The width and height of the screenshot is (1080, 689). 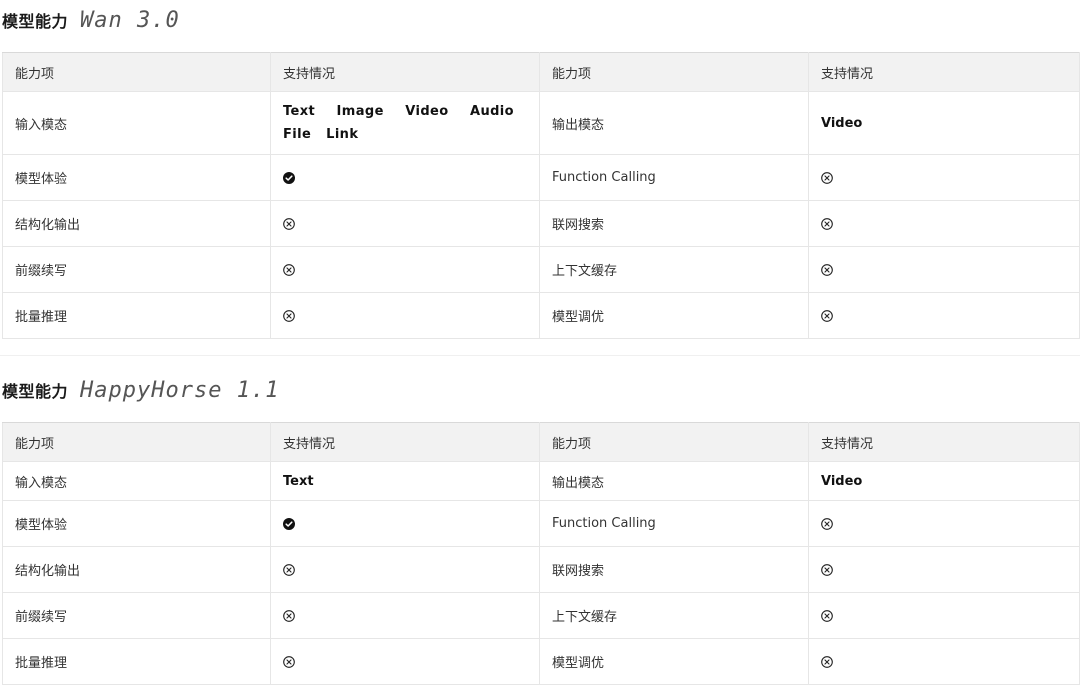 I want to click on table-row: 输入模态 Text 输出模态 Video, so click(x=541, y=481).